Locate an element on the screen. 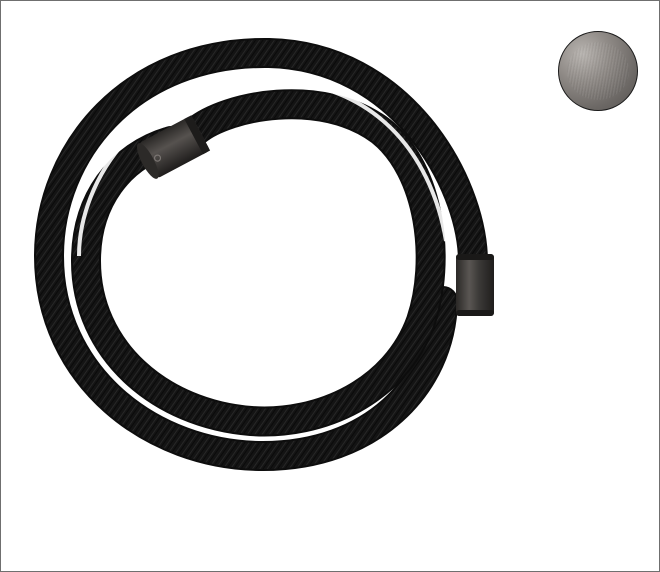  finish-color-swatch is located at coordinates (598, 71).